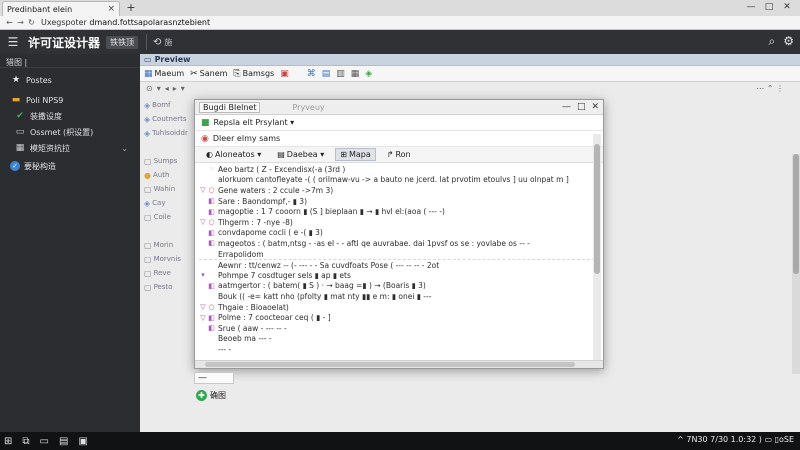  Describe the element at coordinates (20, 22) in the screenshot. I see `forward-icon: →` at that location.